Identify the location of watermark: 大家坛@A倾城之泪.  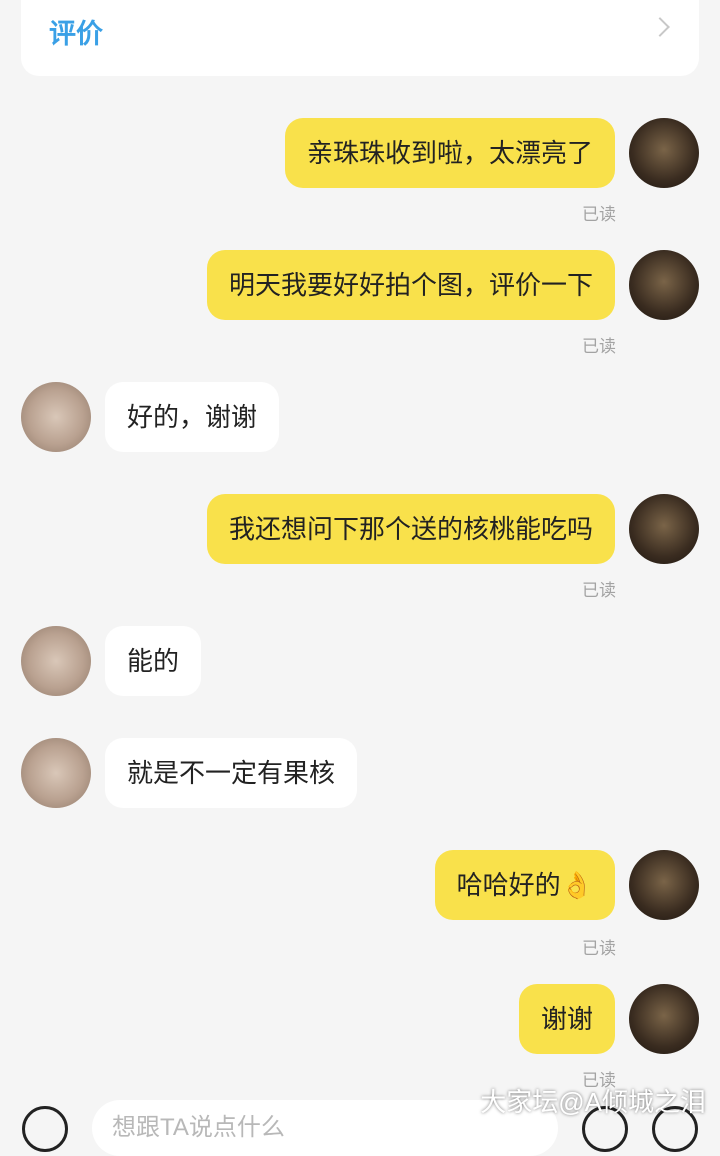
(593, 1102).